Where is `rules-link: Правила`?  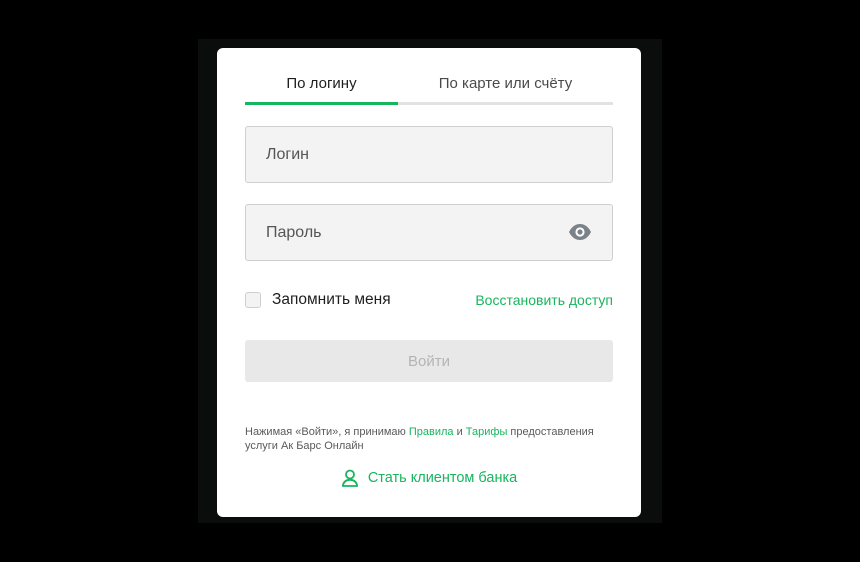 rules-link: Правила is located at coordinates (431, 432).